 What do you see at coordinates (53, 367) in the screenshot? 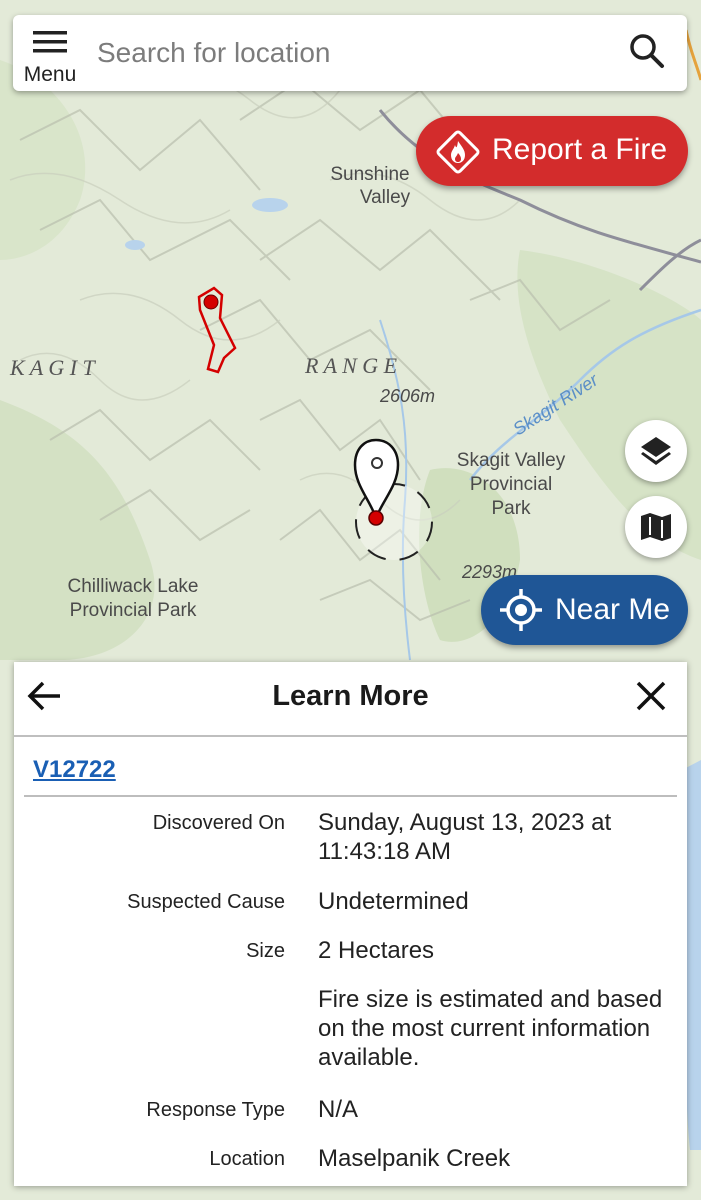
I see `map-label-kagit: K A G I T` at bounding box center [53, 367].